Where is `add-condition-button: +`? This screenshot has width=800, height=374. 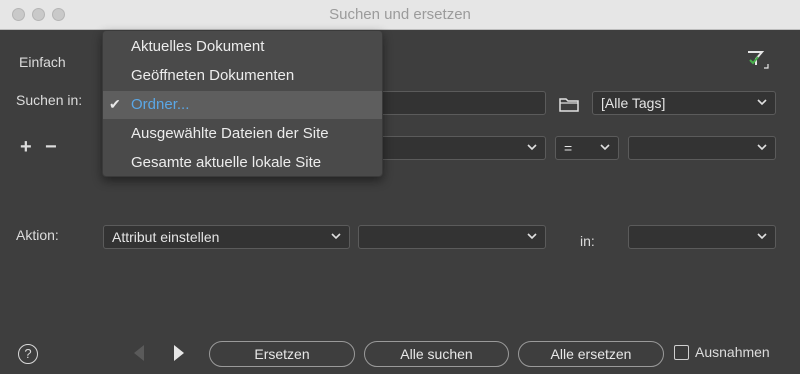 add-condition-button: + is located at coordinates (26, 147).